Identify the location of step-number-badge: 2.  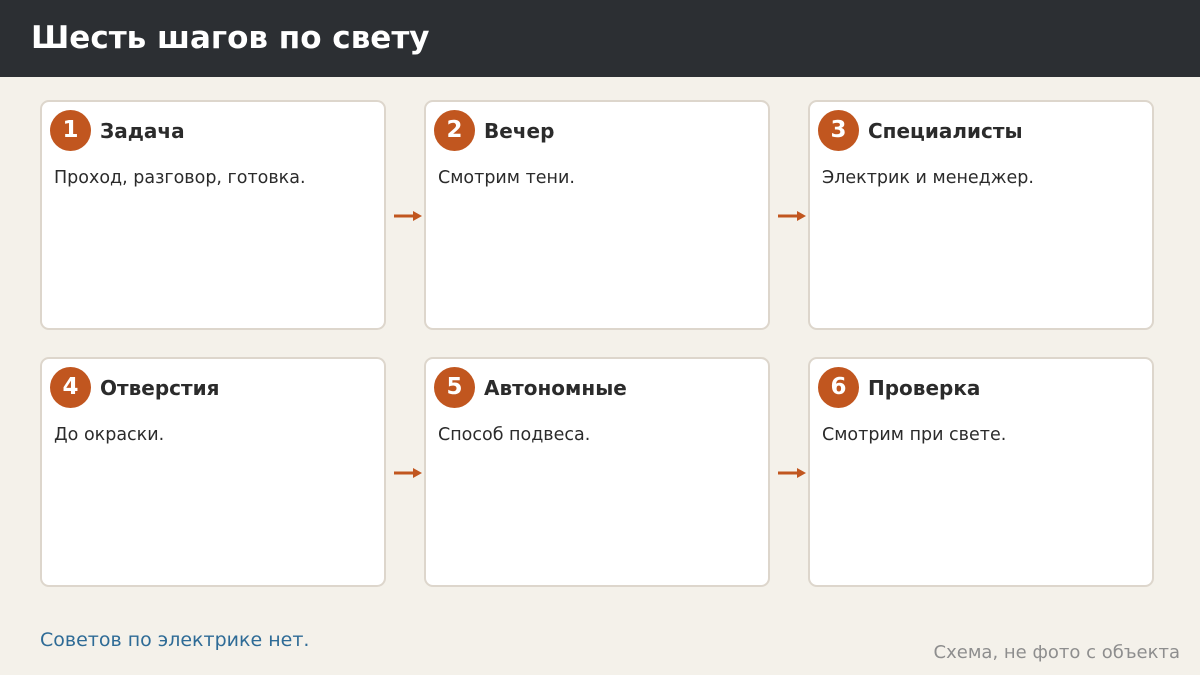
(454, 130).